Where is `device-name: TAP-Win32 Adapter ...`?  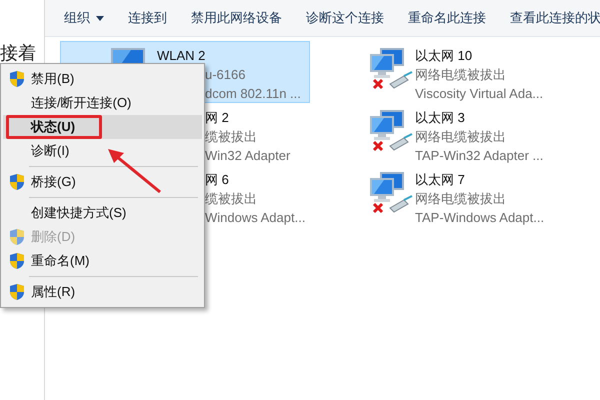 device-name: TAP-Win32 Adapter ... is located at coordinates (479, 156).